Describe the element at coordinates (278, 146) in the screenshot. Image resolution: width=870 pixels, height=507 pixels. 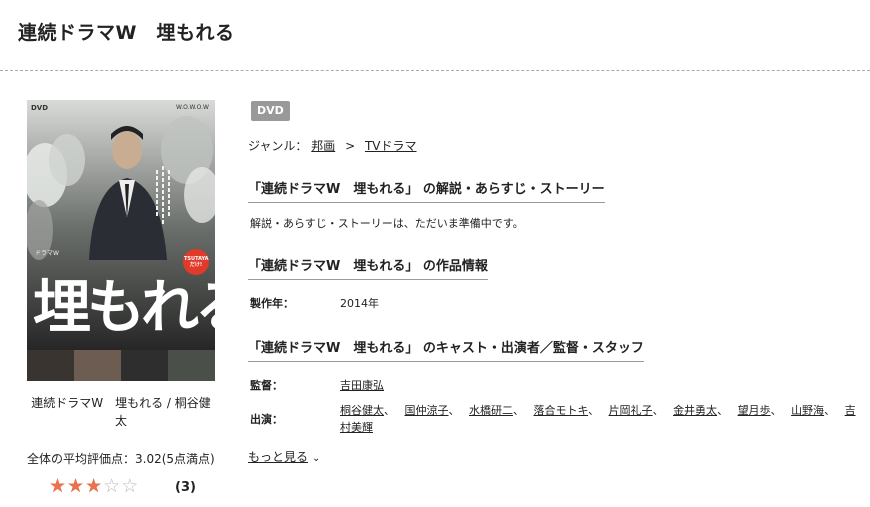
I see `genre-label: ジャンル：` at that location.